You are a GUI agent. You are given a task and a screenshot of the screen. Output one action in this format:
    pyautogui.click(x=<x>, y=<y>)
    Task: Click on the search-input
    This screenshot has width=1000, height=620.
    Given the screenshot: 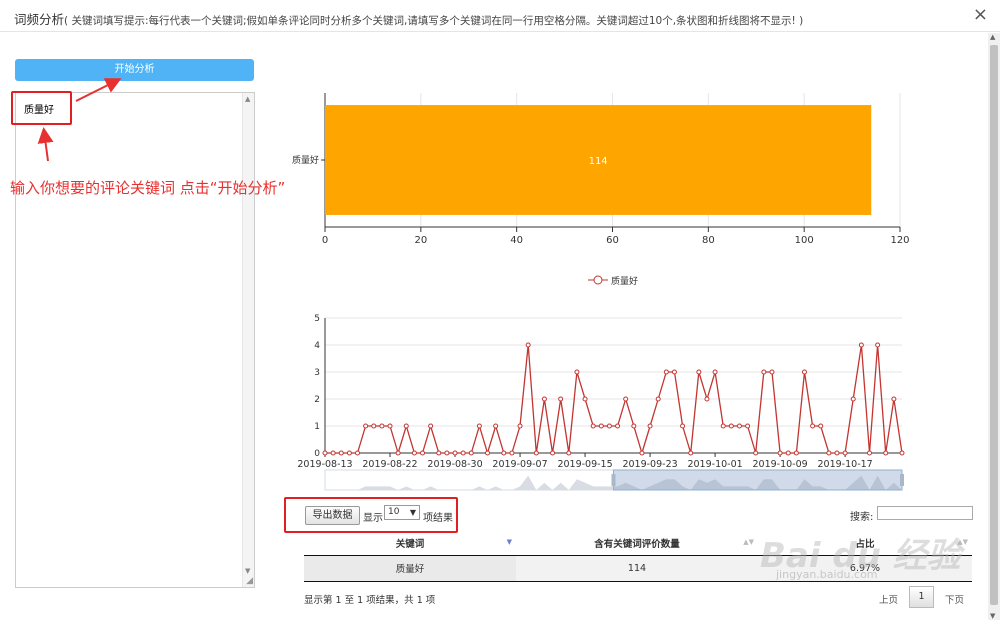 What is the action you would take?
    pyautogui.click(x=925, y=513)
    